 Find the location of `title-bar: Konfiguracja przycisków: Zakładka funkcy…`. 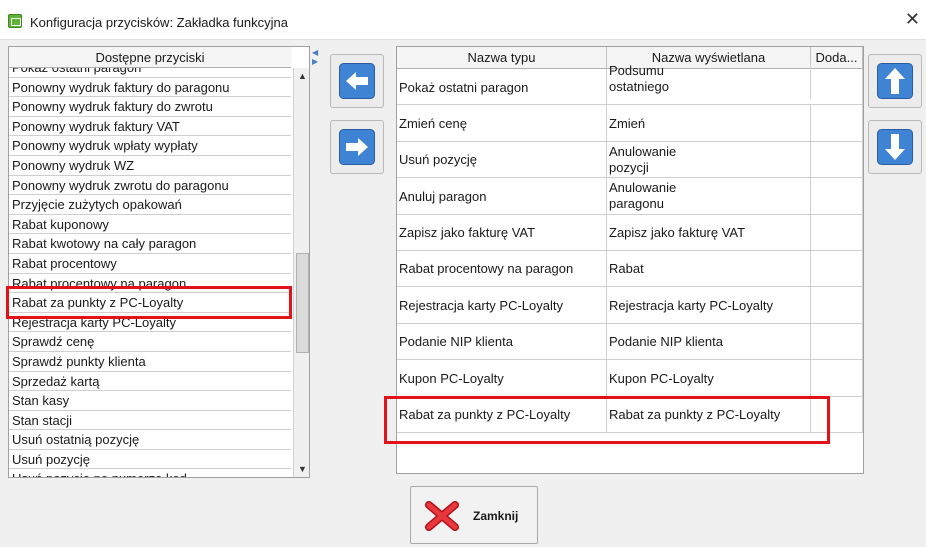

title-bar: Konfiguracja przycisków: Zakładka funkcy… is located at coordinates (463, 20).